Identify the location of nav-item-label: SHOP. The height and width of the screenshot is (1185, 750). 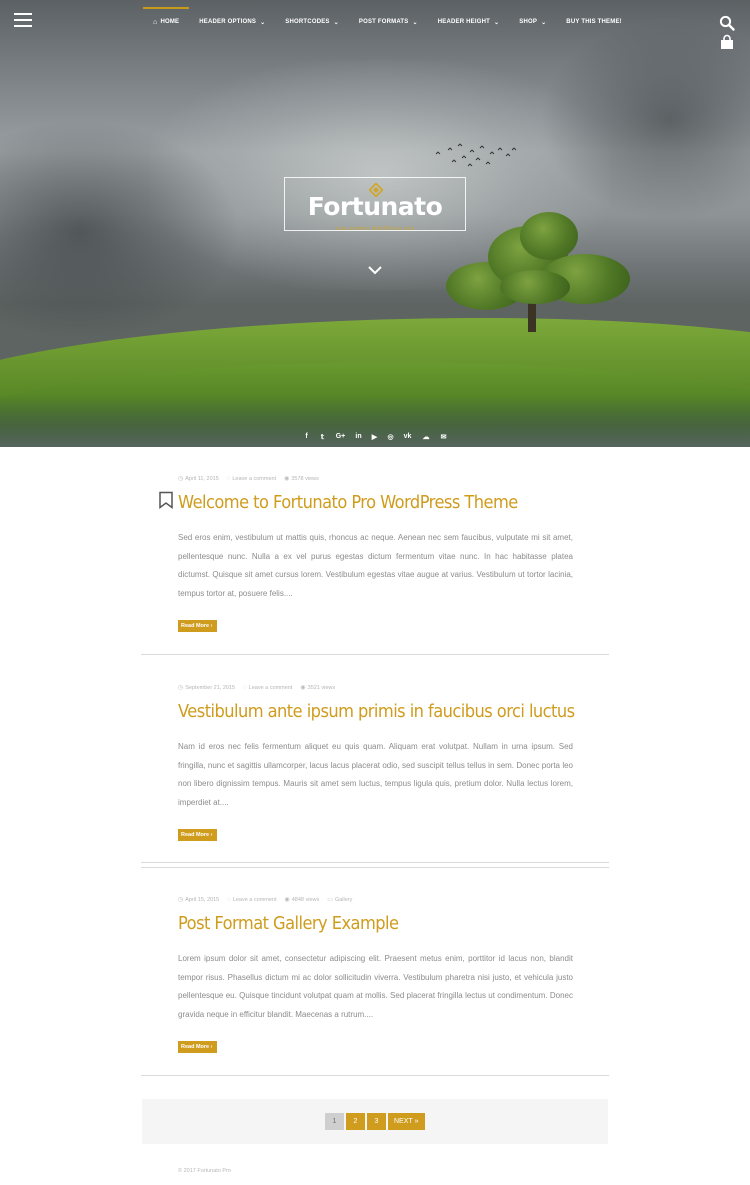
(528, 22).